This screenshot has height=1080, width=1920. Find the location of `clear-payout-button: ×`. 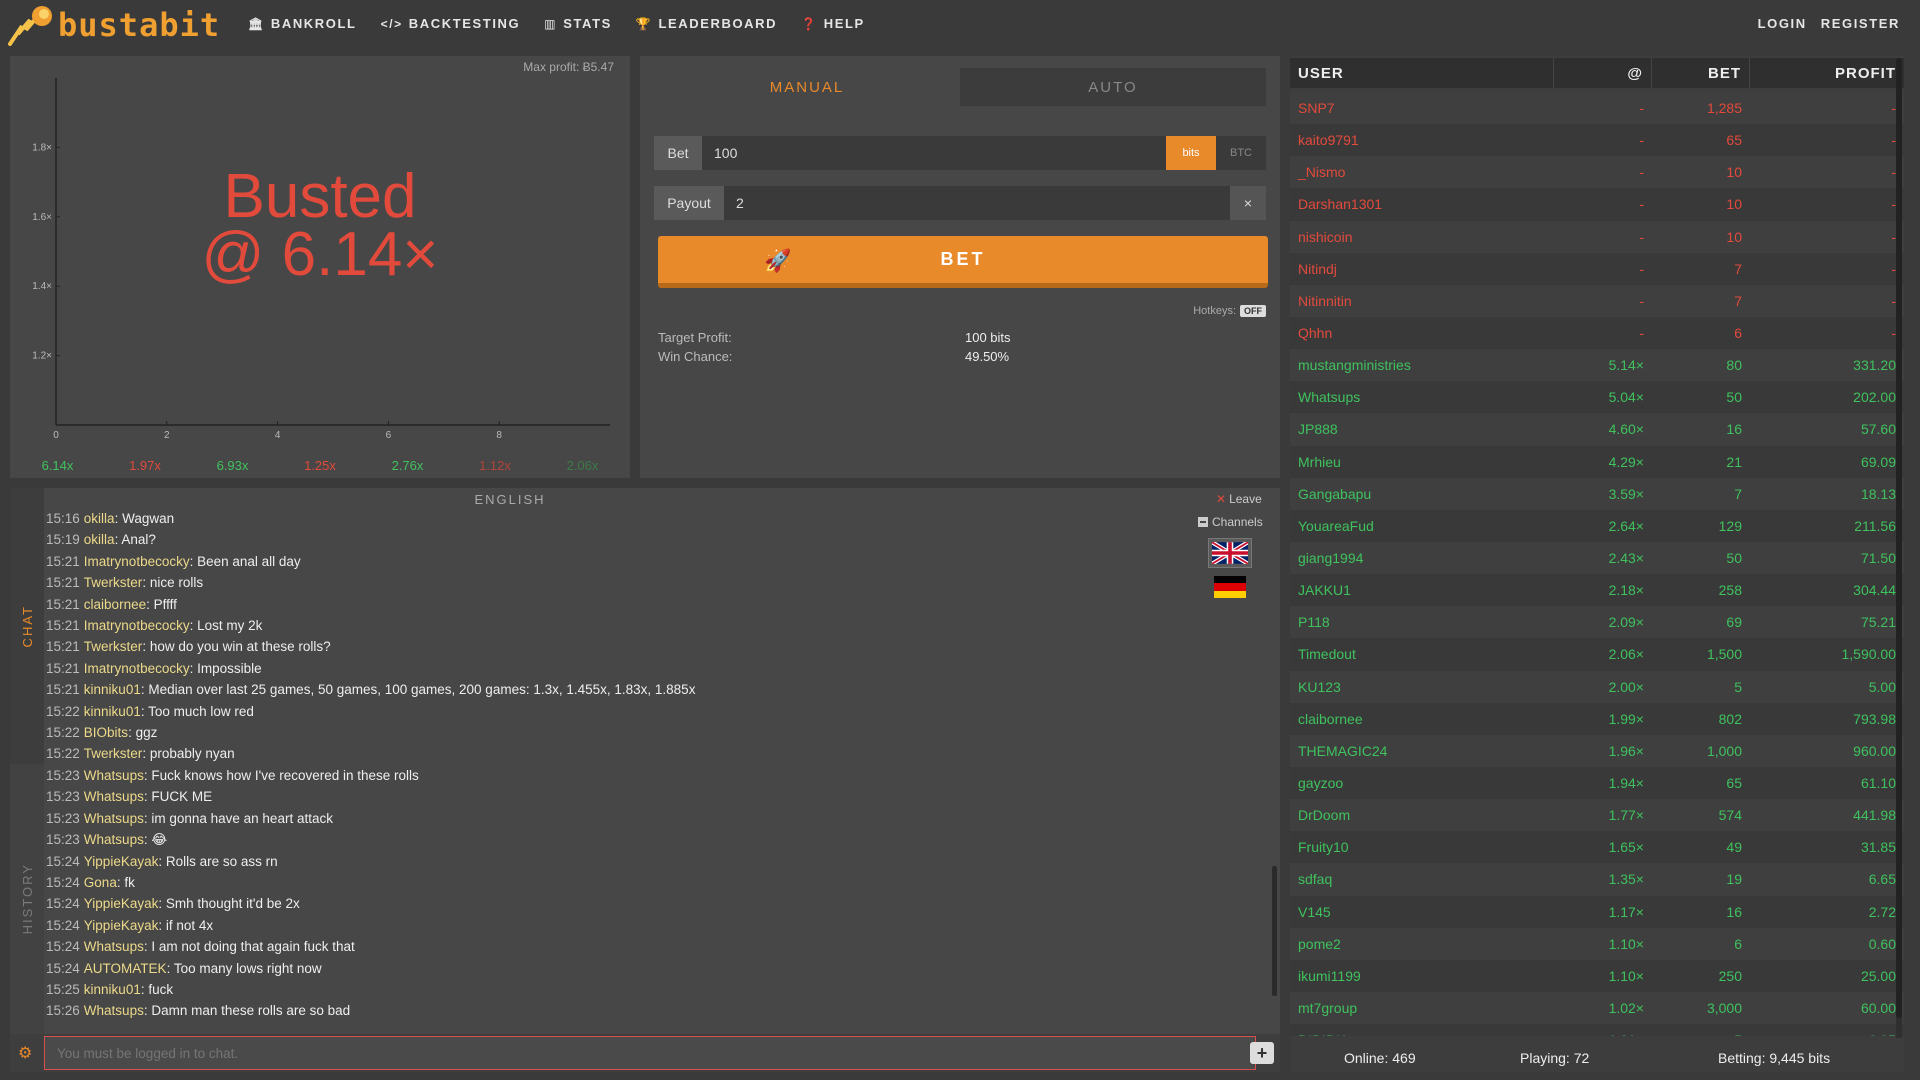

clear-payout-button: × is located at coordinates (1248, 203).